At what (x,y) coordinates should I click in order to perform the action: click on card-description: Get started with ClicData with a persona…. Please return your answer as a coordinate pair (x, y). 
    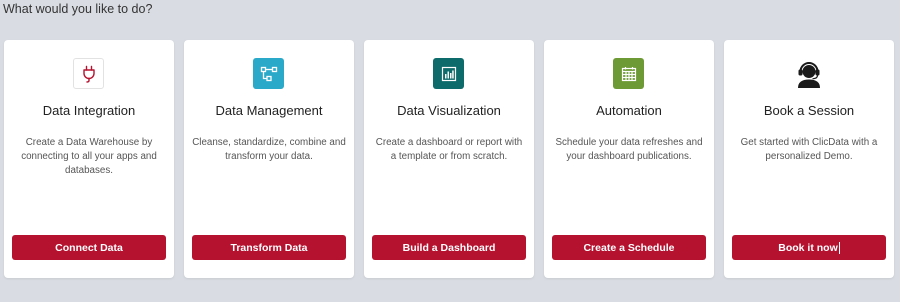
    Looking at the image, I should click on (809, 149).